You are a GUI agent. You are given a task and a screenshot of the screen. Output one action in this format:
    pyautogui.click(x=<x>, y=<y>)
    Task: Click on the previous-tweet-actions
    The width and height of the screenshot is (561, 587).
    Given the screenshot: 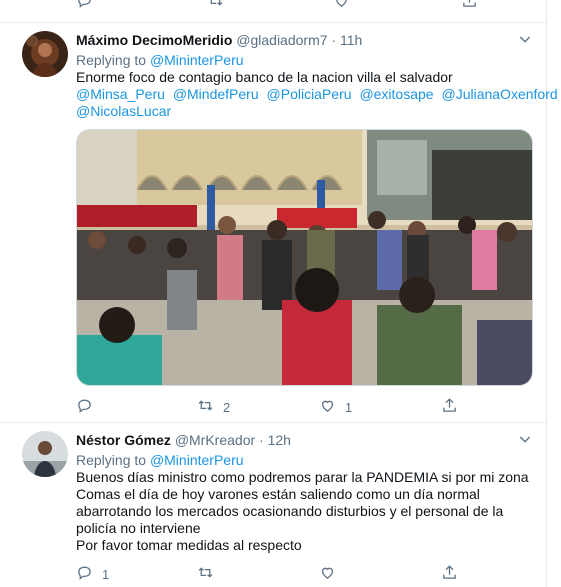 What is the action you would take?
    pyautogui.click(x=286, y=5)
    